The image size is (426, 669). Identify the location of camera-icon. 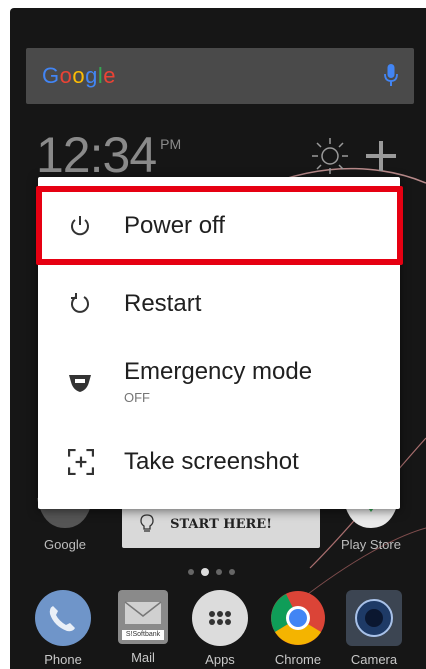
(374, 618).